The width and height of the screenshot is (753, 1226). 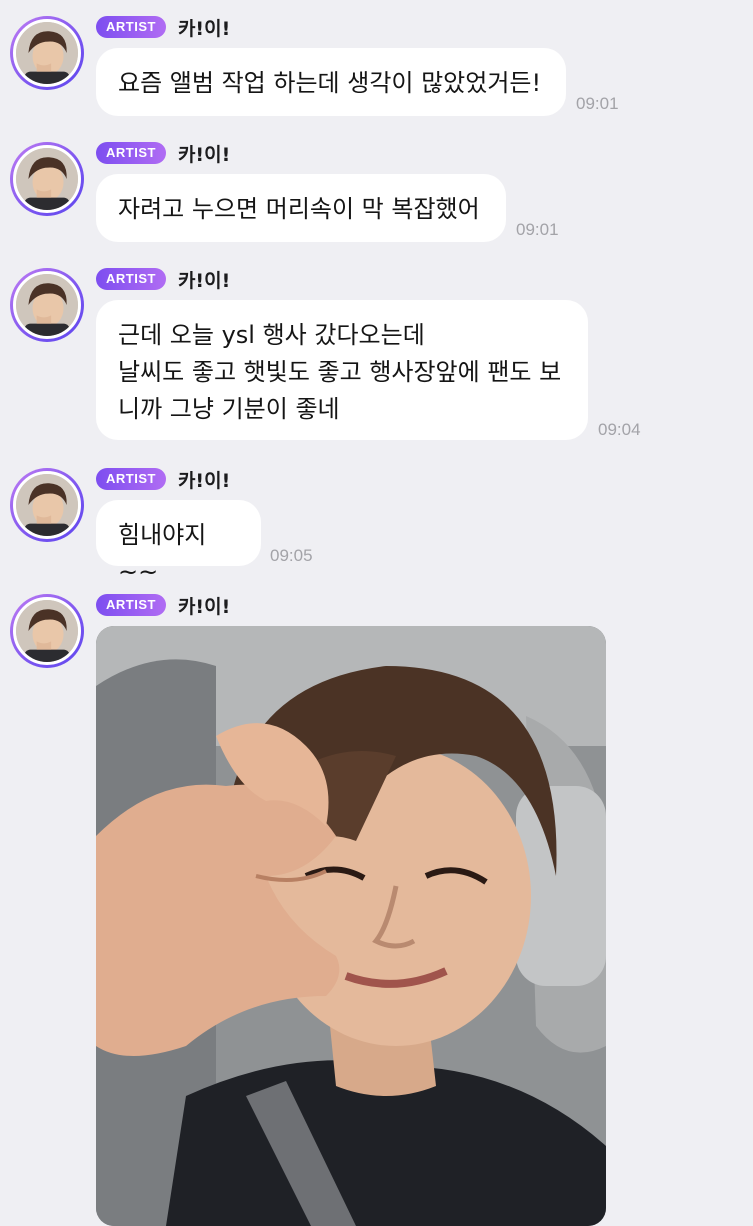 I want to click on message-bubble: 힘내야지~~, so click(x=178, y=543).